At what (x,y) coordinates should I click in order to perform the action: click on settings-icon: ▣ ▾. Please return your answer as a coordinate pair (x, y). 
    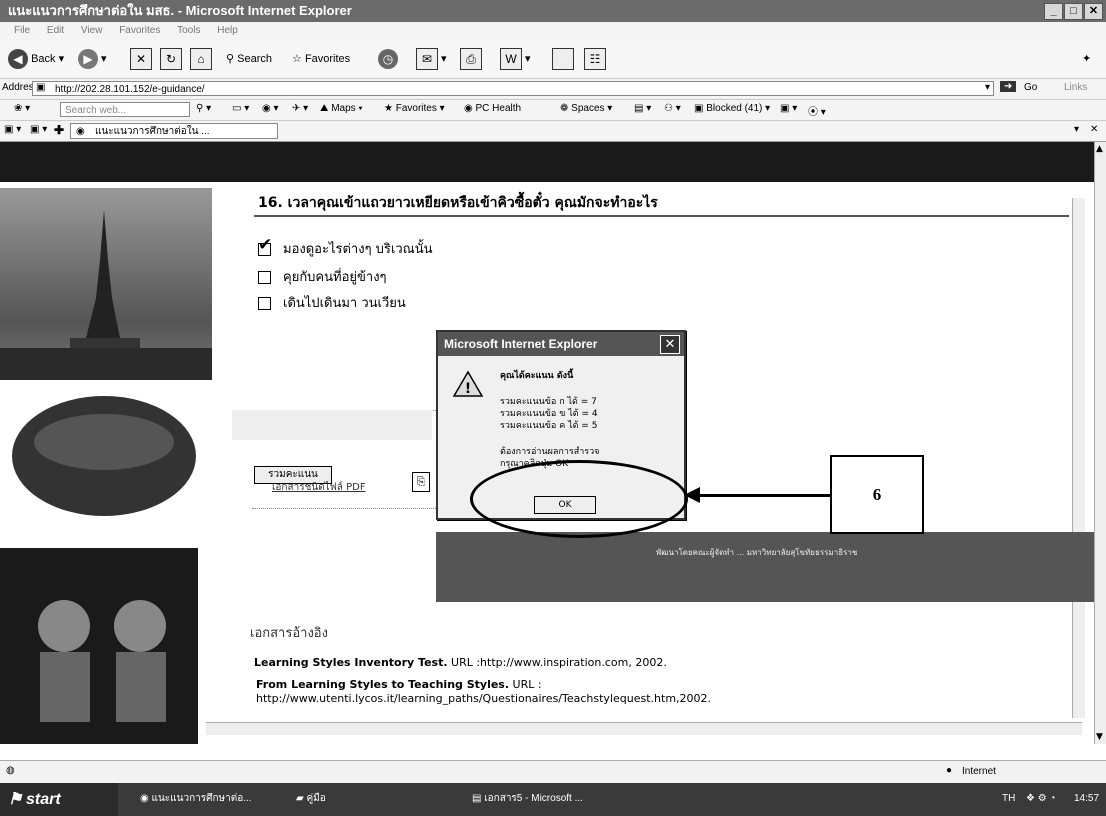
    Looking at the image, I should click on (788, 108).